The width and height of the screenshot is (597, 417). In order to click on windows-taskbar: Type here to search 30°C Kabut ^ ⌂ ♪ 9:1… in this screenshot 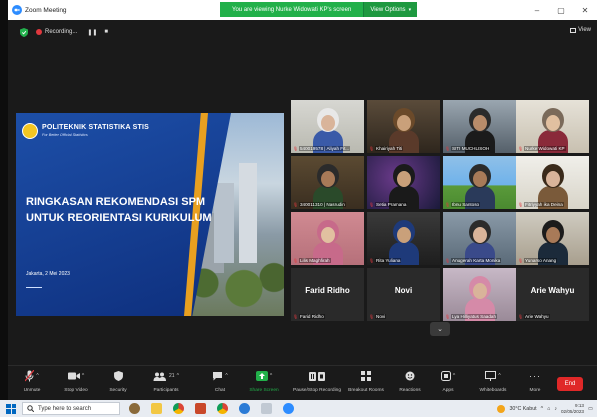, I will do `click(298, 408)`.